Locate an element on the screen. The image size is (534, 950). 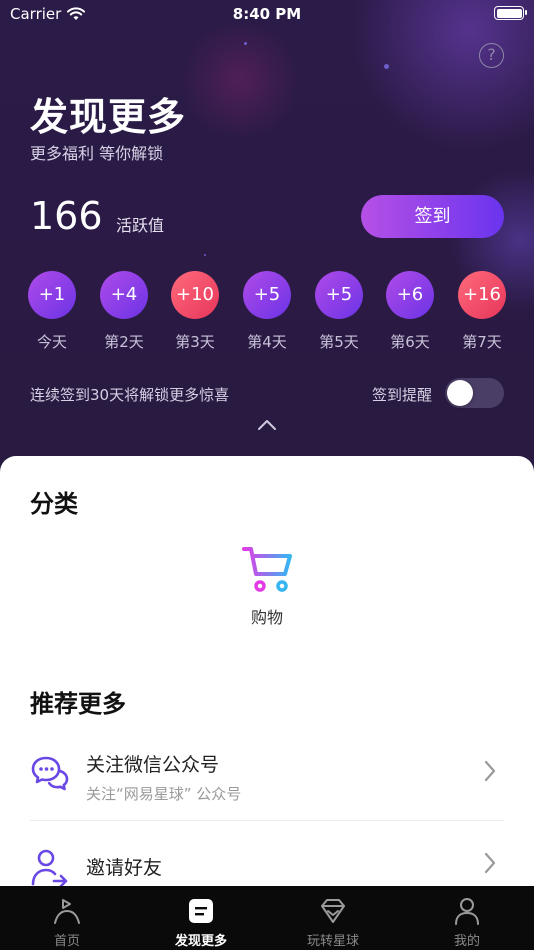
activity-score: 166 is located at coordinates (66, 216).